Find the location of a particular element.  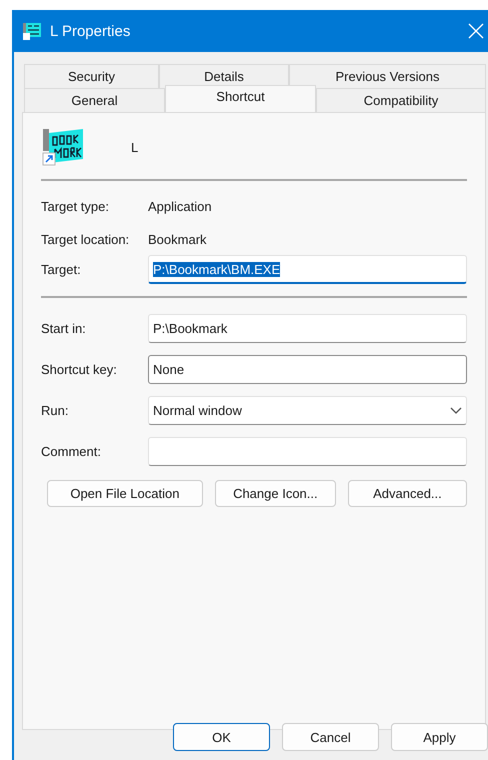

dialog-button: Apply is located at coordinates (439, 737).